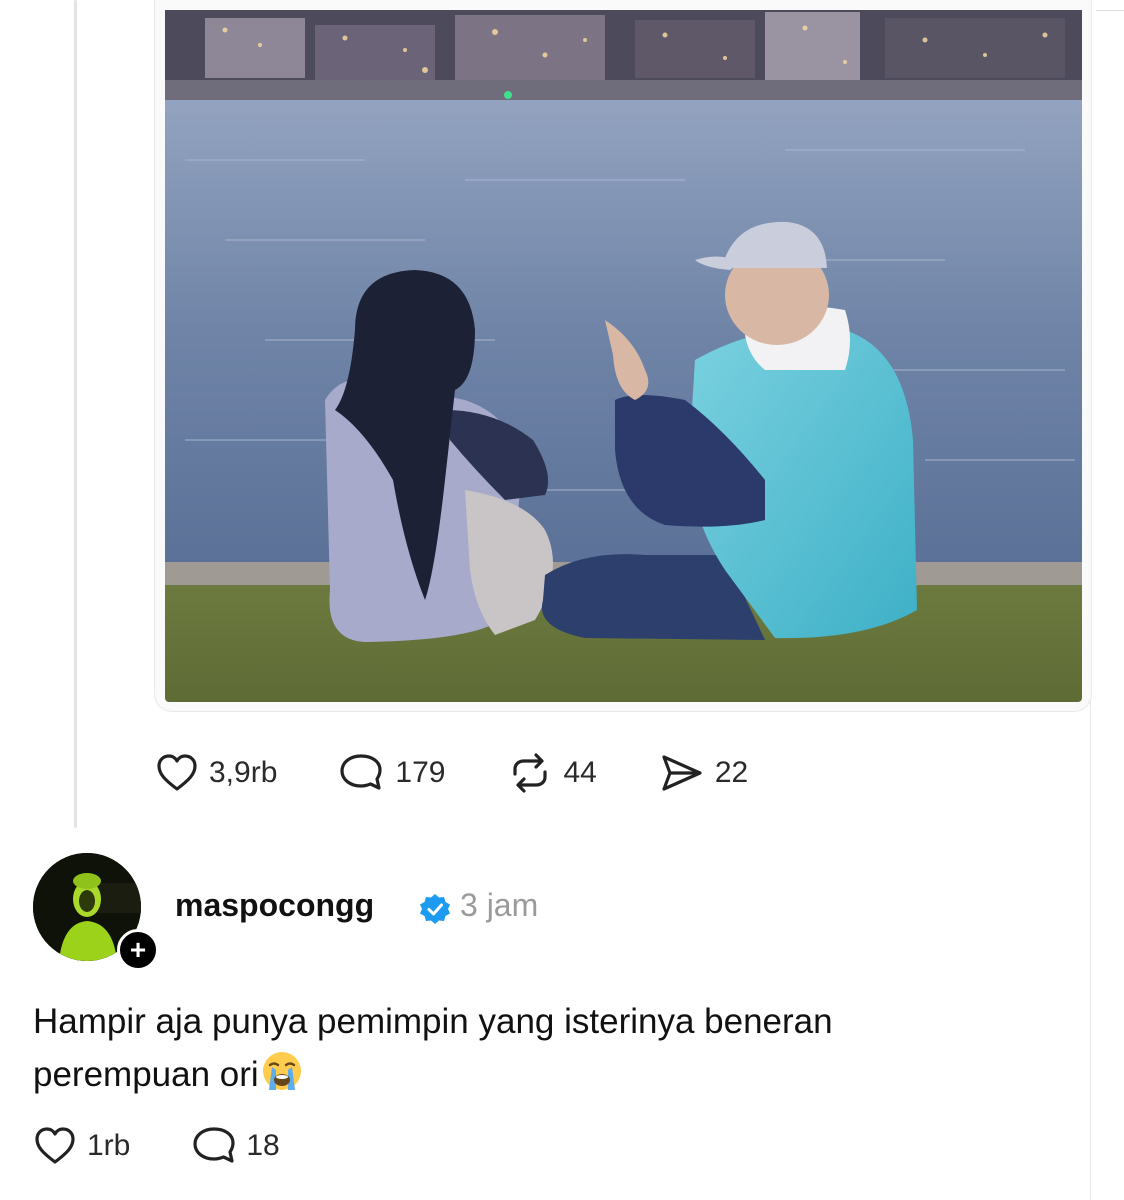 The height and width of the screenshot is (1200, 1124). Describe the element at coordinates (703, 773) in the screenshot. I see `share-button: 22` at that location.